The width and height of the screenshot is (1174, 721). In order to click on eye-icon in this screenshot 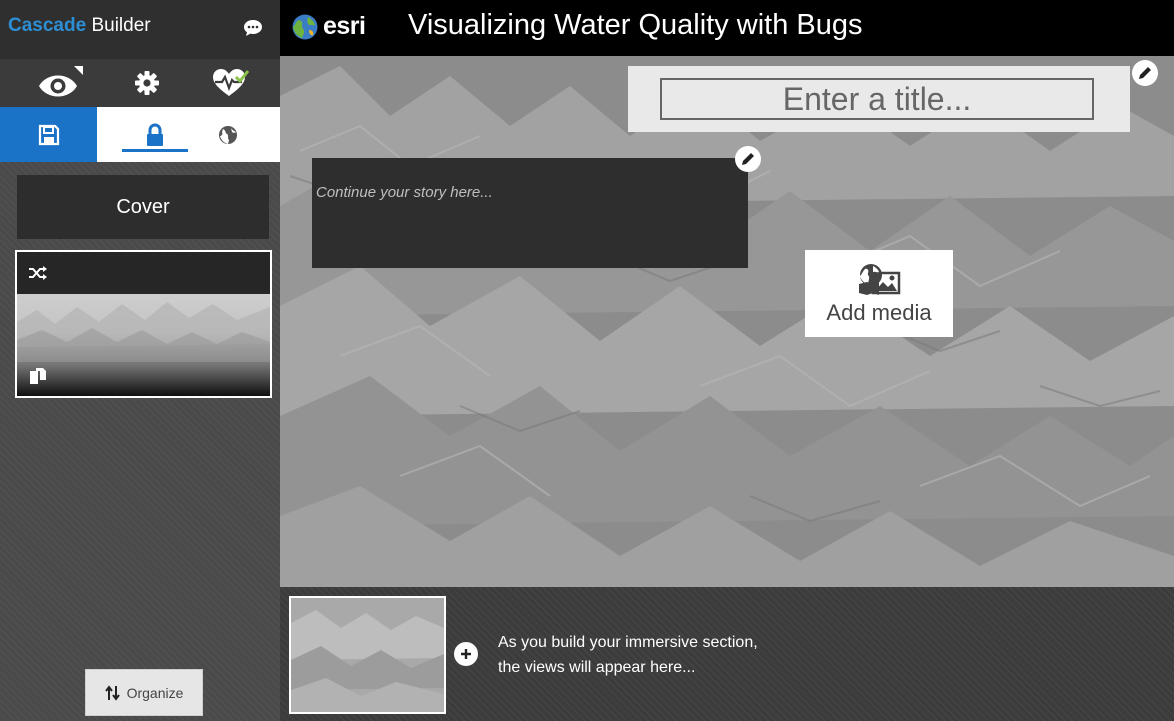, I will do `click(60, 83)`.